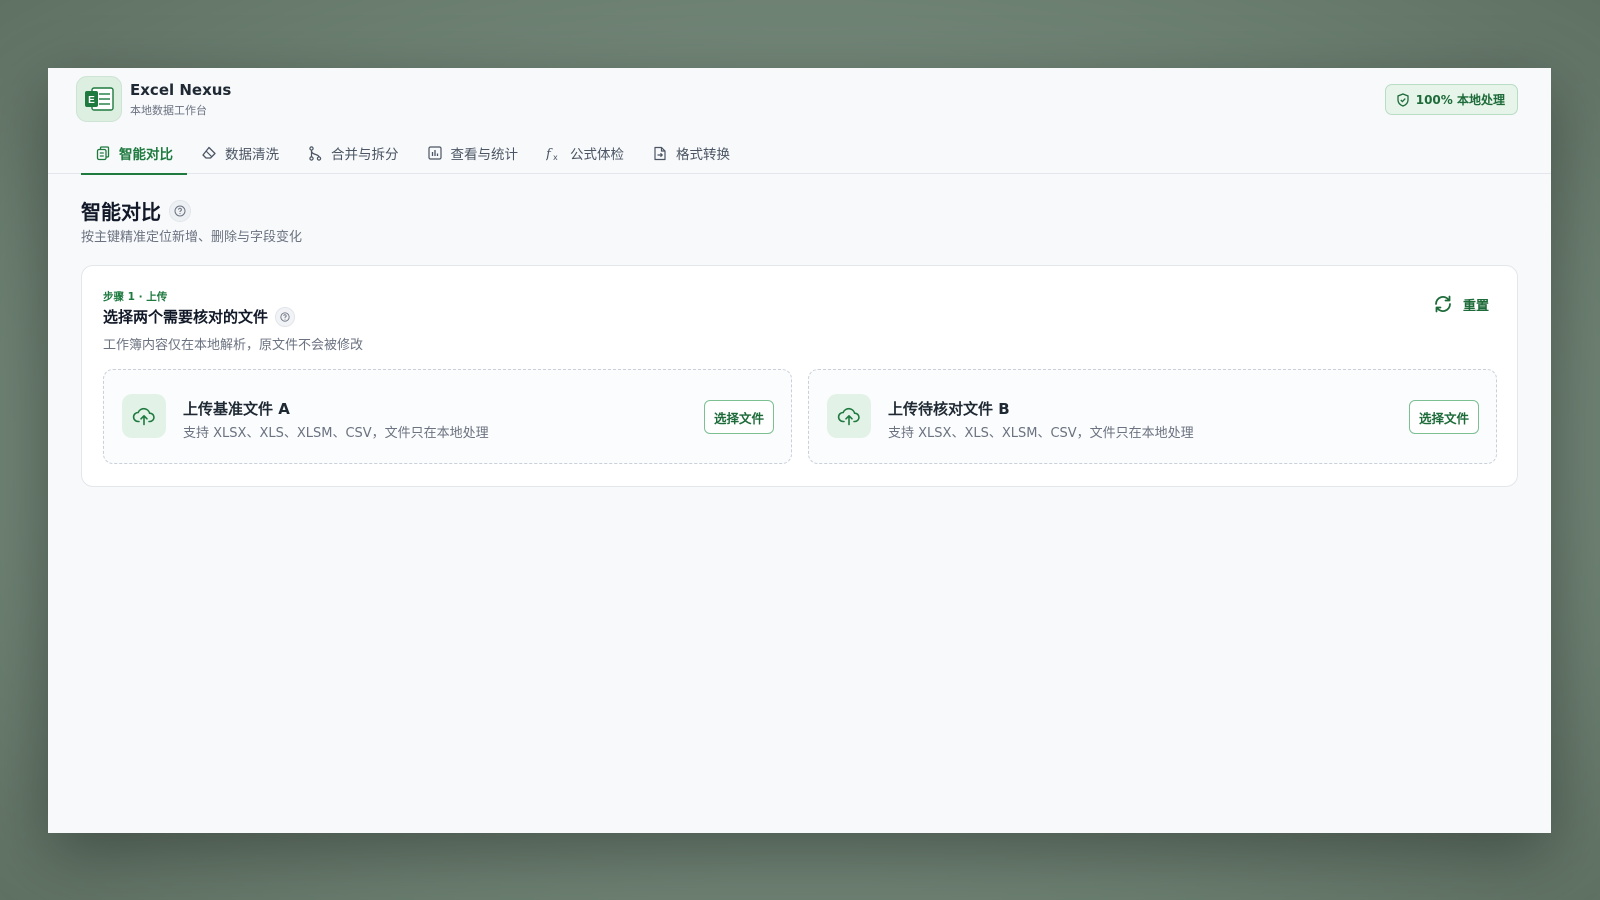 This screenshot has width=1600, height=900. I want to click on tab-label: 公式体检, so click(597, 155).